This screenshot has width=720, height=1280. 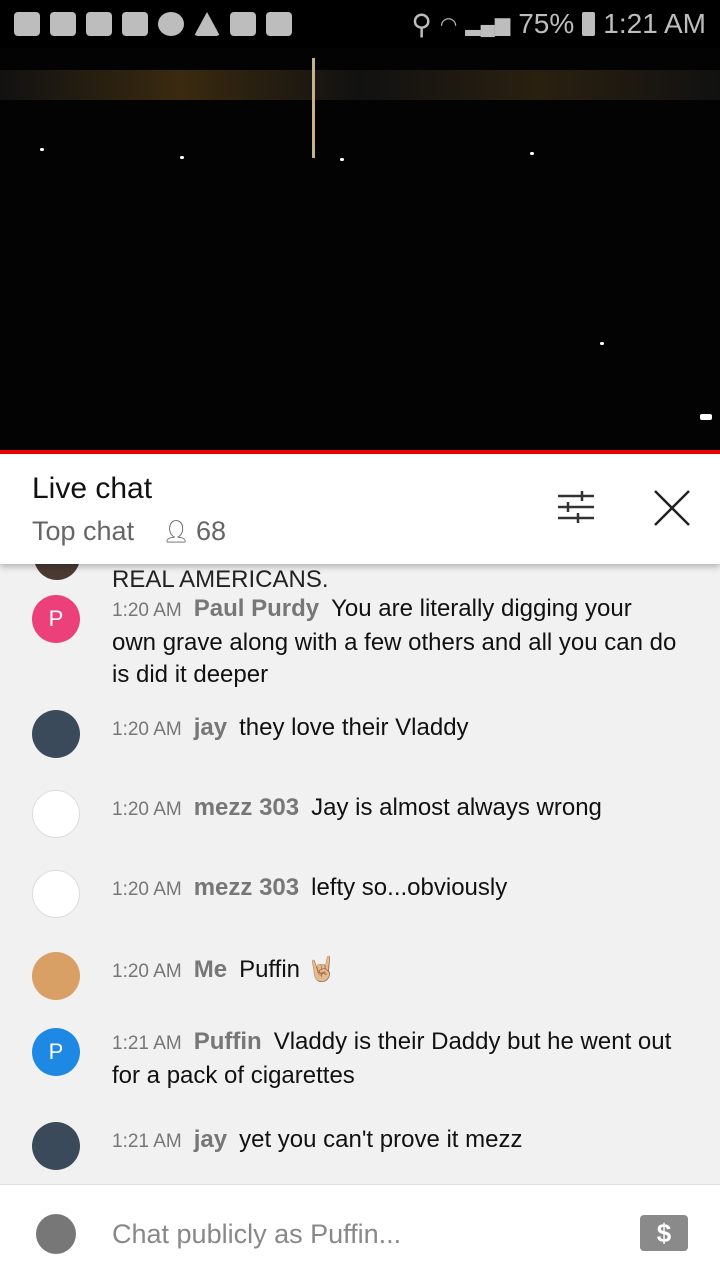 I want to click on close-icon, so click(x=672, y=508).